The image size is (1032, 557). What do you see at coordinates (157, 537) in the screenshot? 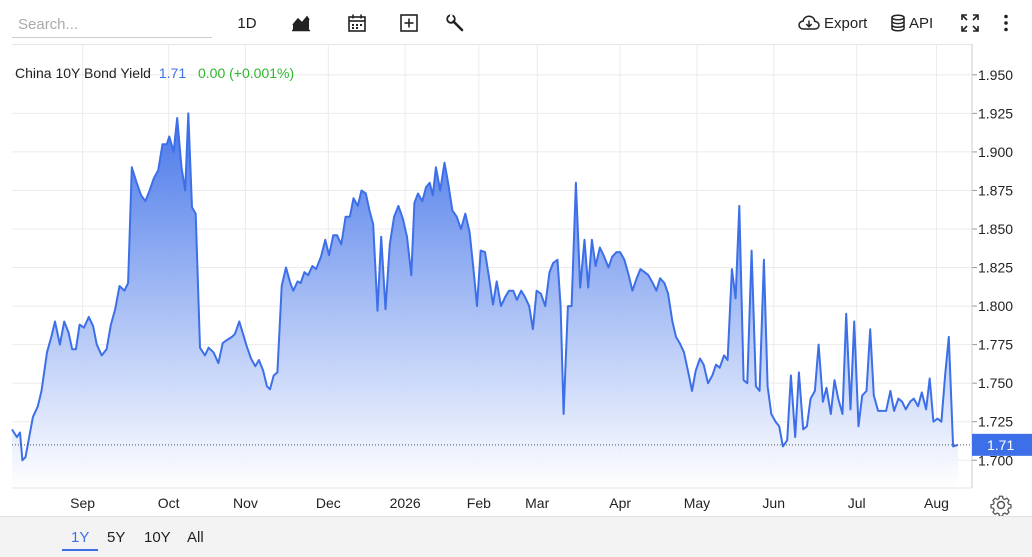
I see `range-button-10y: 10Y` at bounding box center [157, 537].